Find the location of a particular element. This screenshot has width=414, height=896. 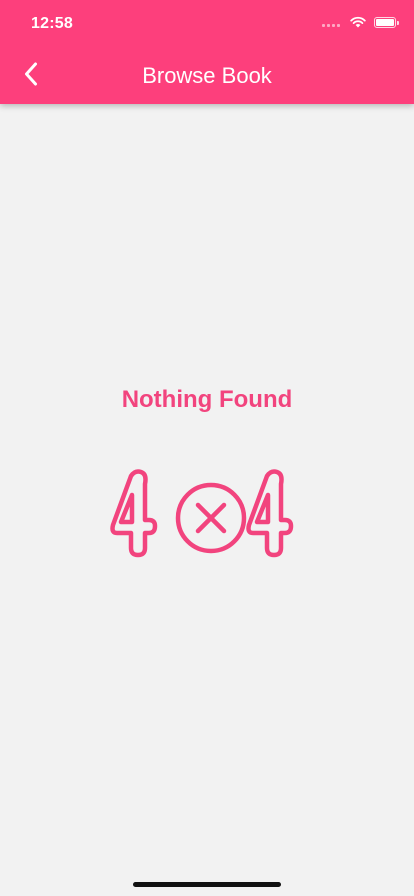

status-icons is located at coordinates (360, 22).